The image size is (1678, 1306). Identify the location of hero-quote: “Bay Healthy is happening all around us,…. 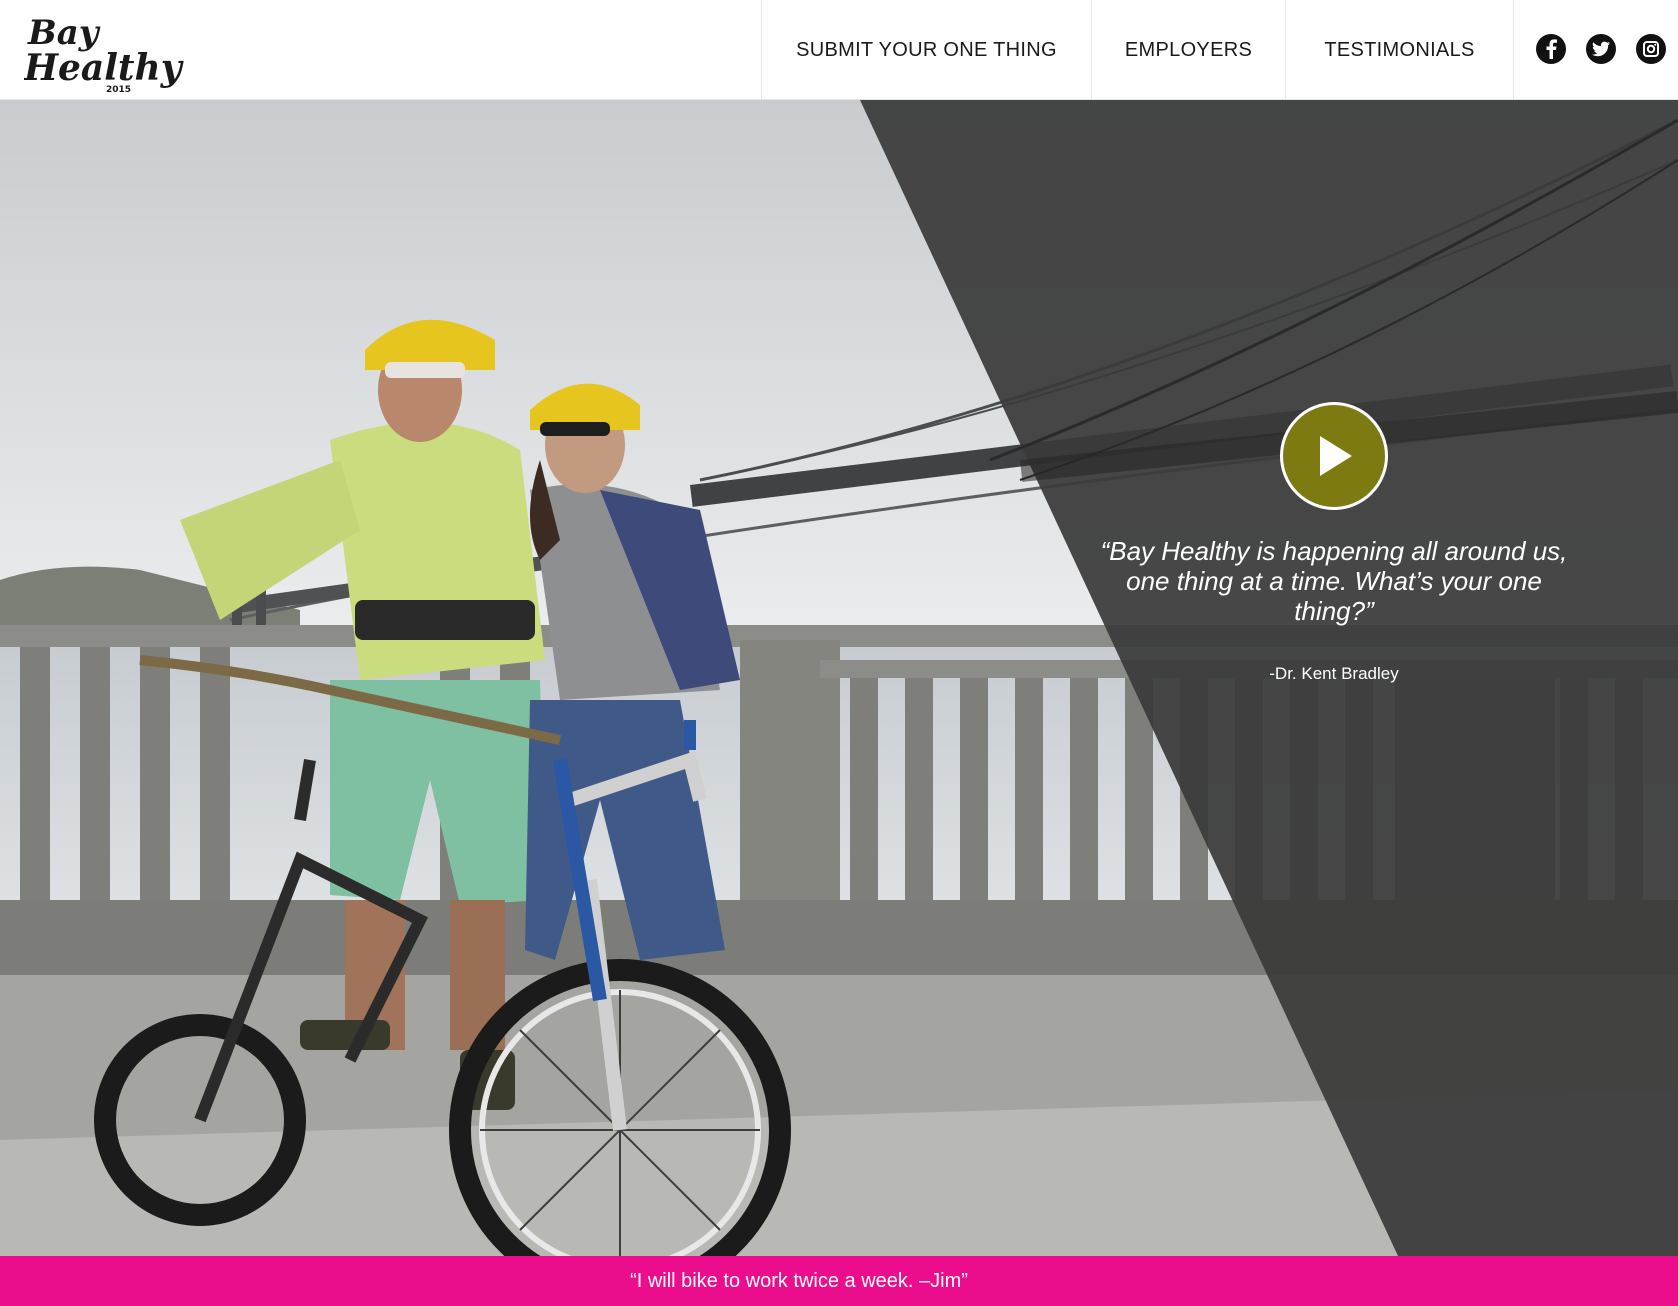
(1334, 581).